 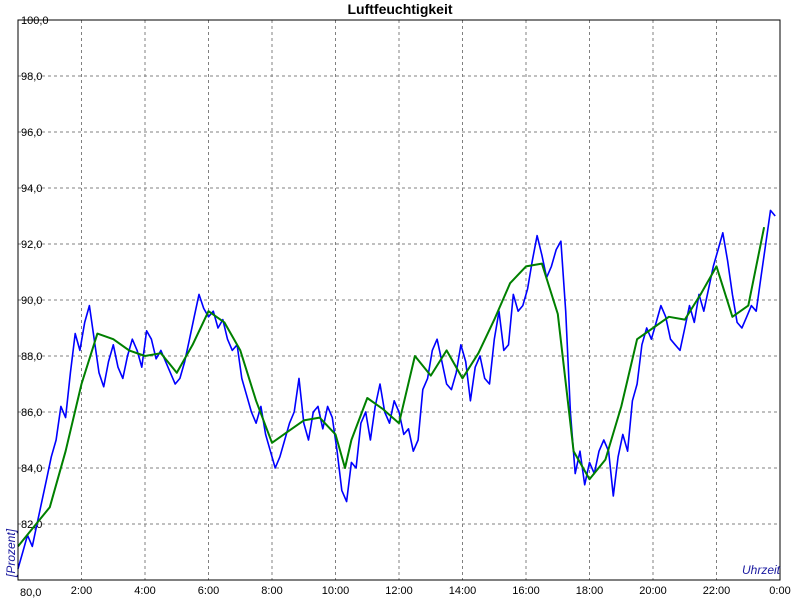 What do you see at coordinates (81, 591) in the screenshot?
I see `x-tick-label: 2:00` at bounding box center [81, 591].